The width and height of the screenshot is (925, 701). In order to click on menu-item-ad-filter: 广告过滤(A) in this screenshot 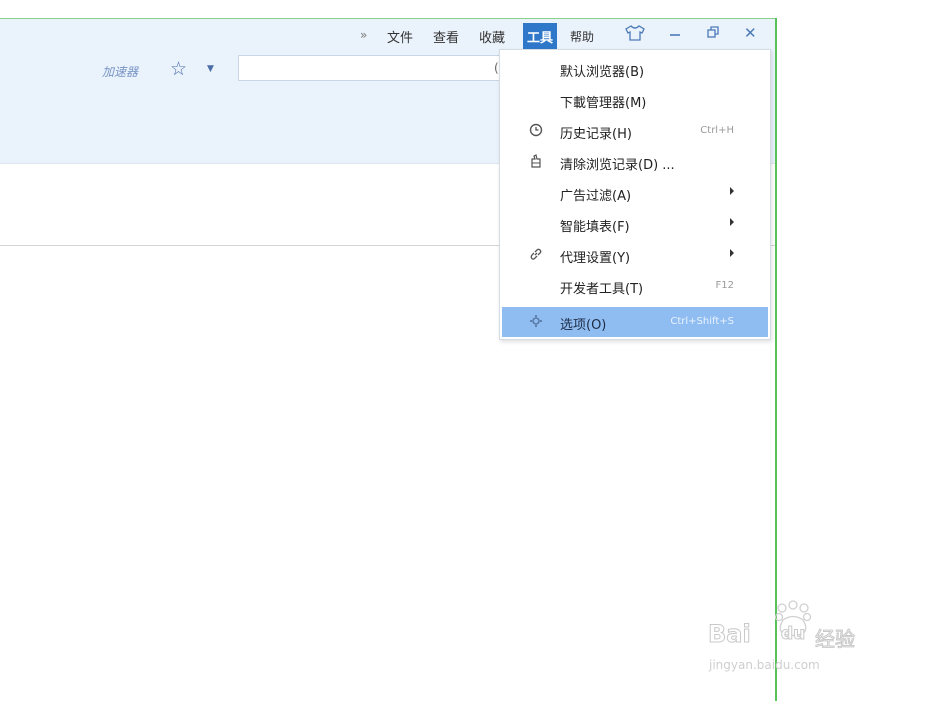, I will do `click(635, 193)`.